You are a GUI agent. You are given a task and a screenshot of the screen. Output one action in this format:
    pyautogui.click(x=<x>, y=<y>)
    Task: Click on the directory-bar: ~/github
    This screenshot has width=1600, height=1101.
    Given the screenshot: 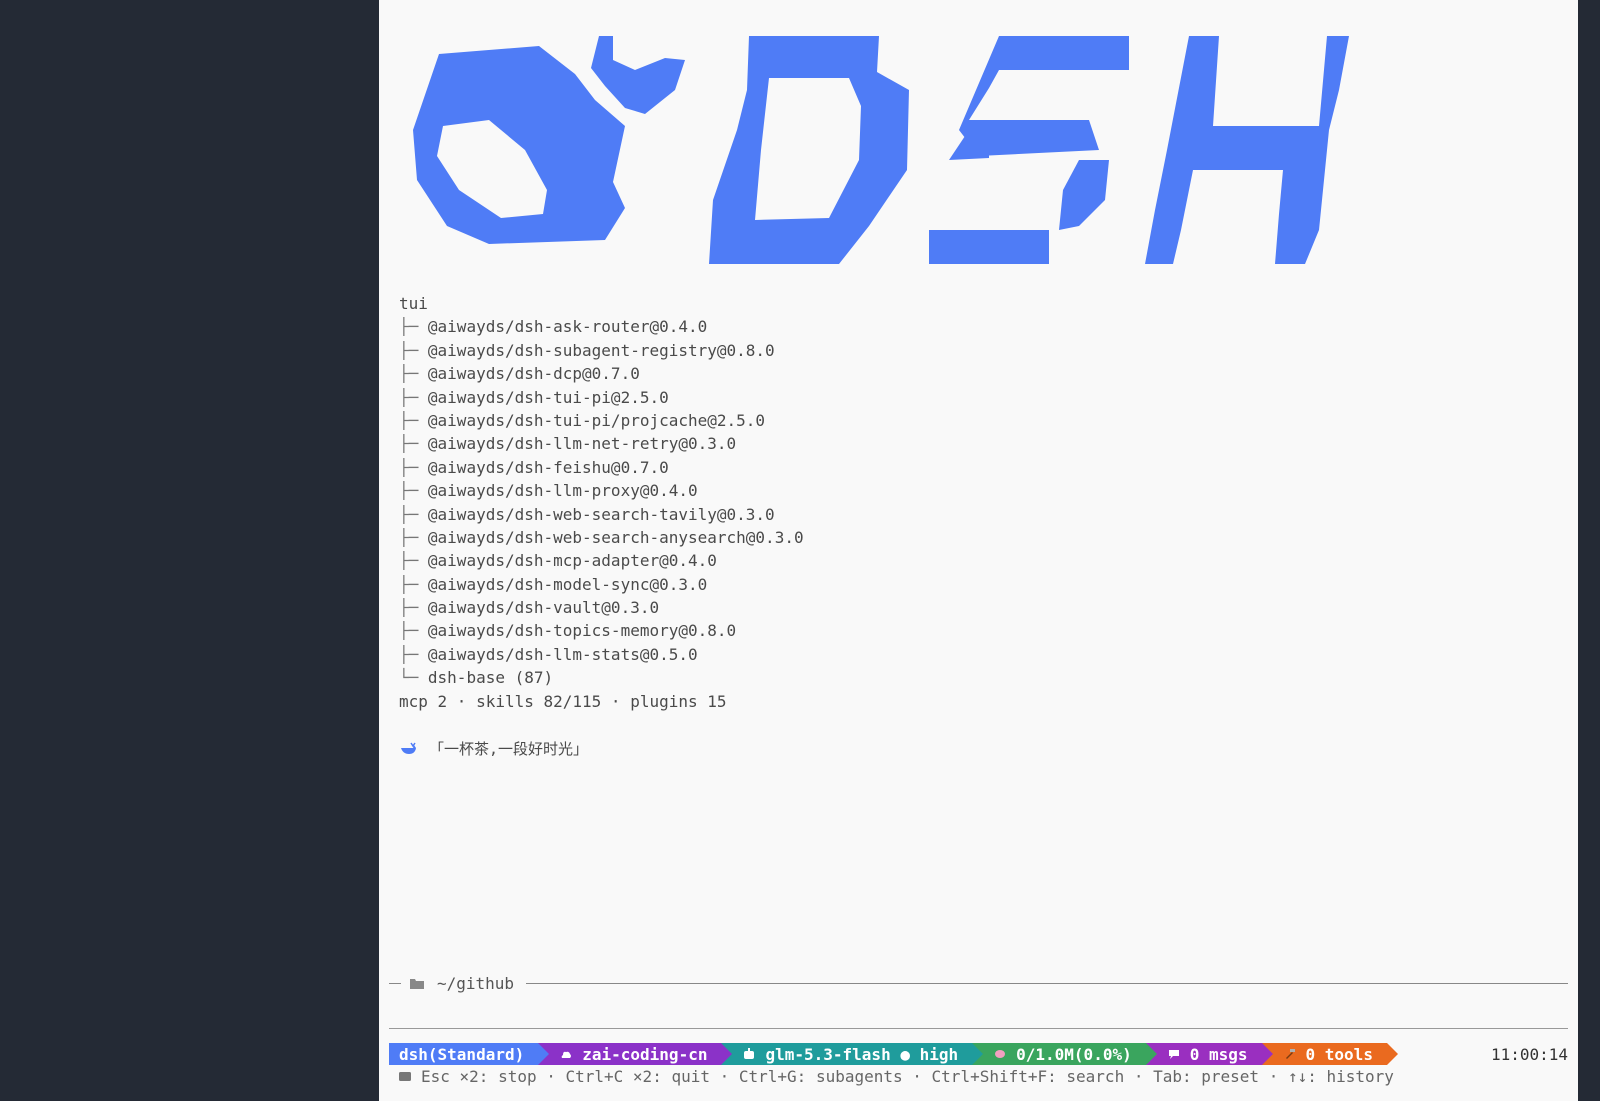 What is the action you would take?
    pyautogui.click(x=978, y=983)
    